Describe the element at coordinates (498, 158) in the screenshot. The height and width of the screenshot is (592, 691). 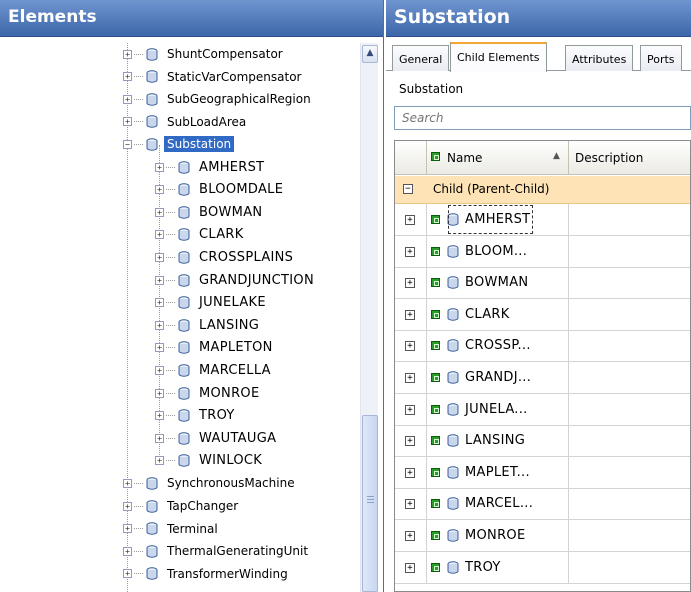
I see `column-header-name: Name ▲` at that location.